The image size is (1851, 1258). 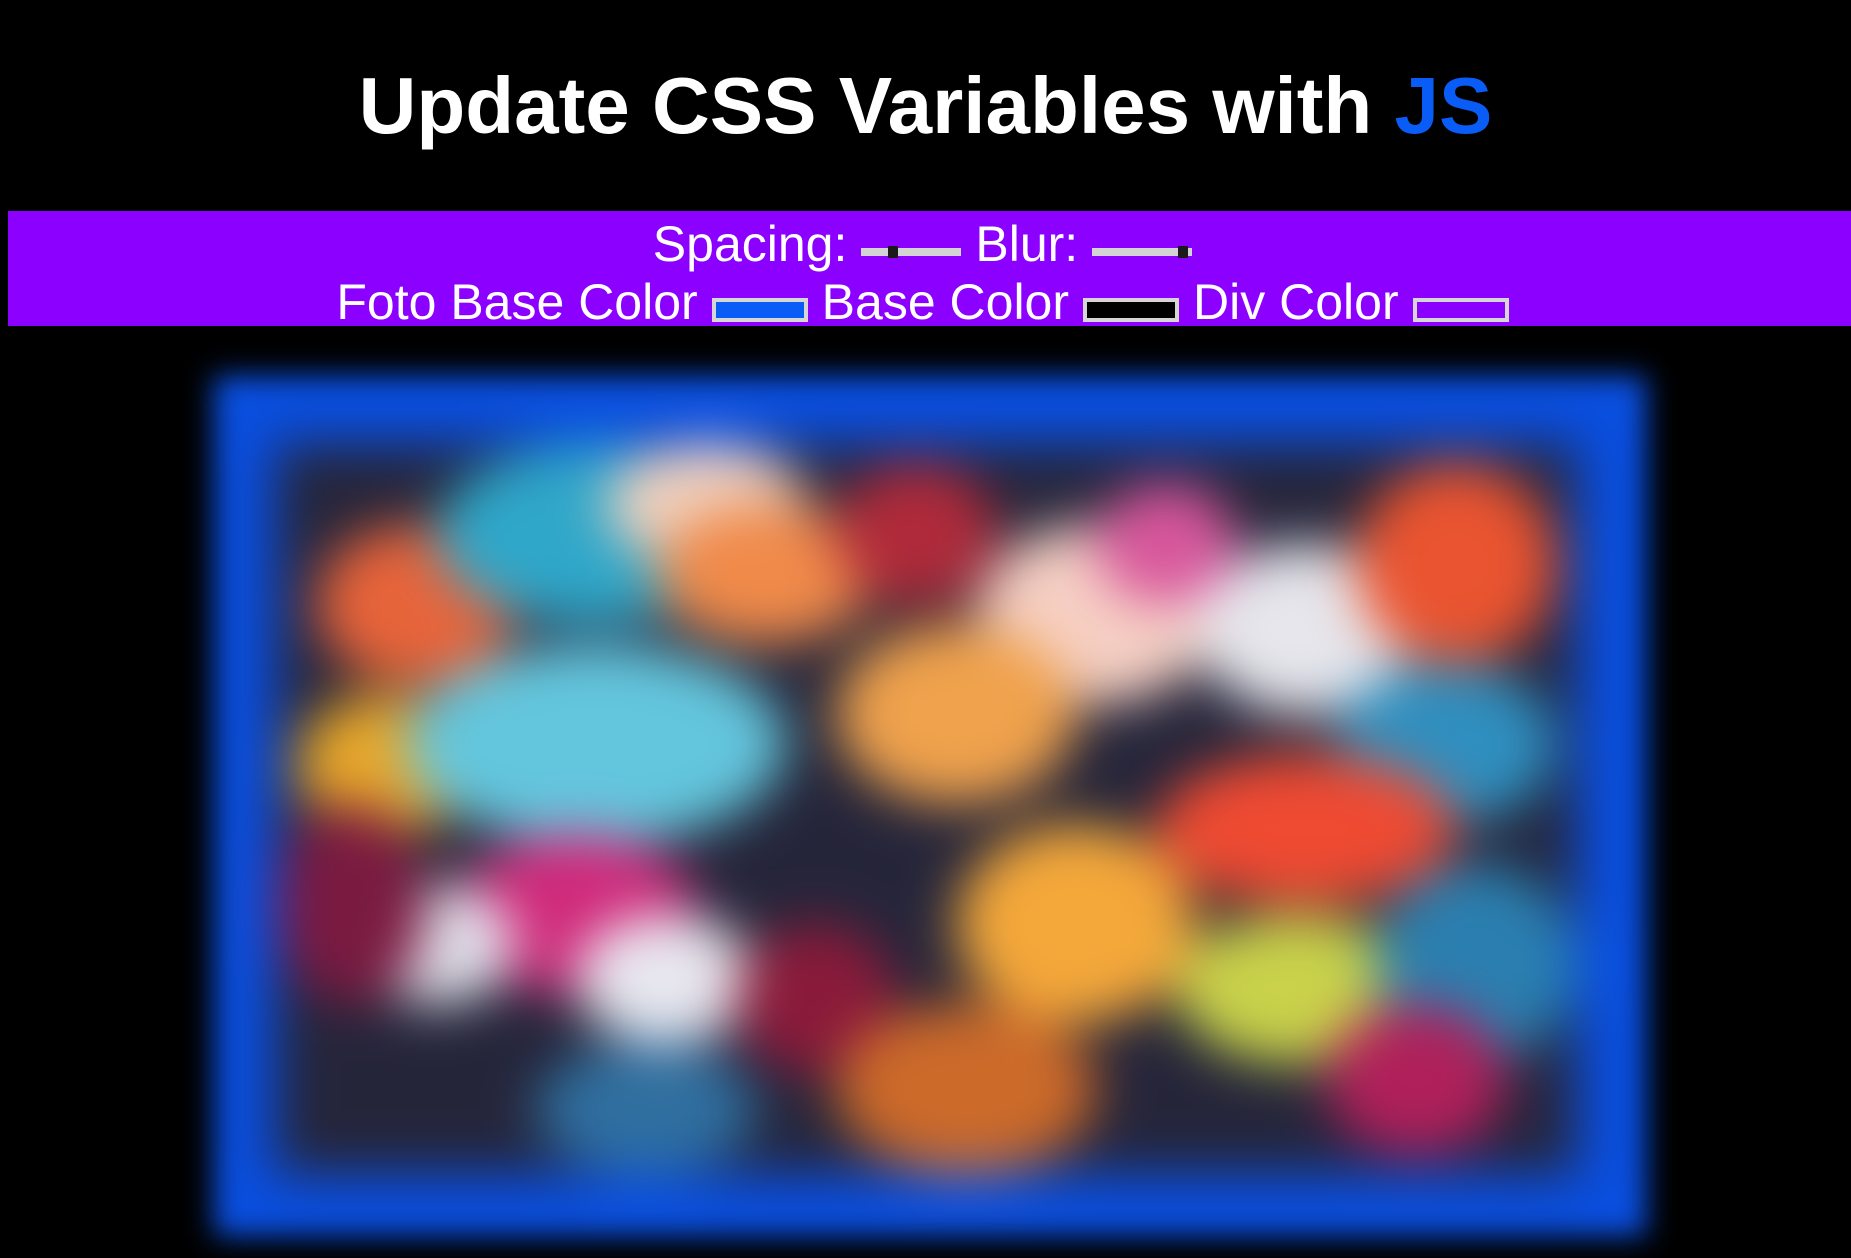 What do you see at coordinates (1183, 251) in the screenshot?
I see `blur-slider-thumb` at bounding box center [1183, 251].